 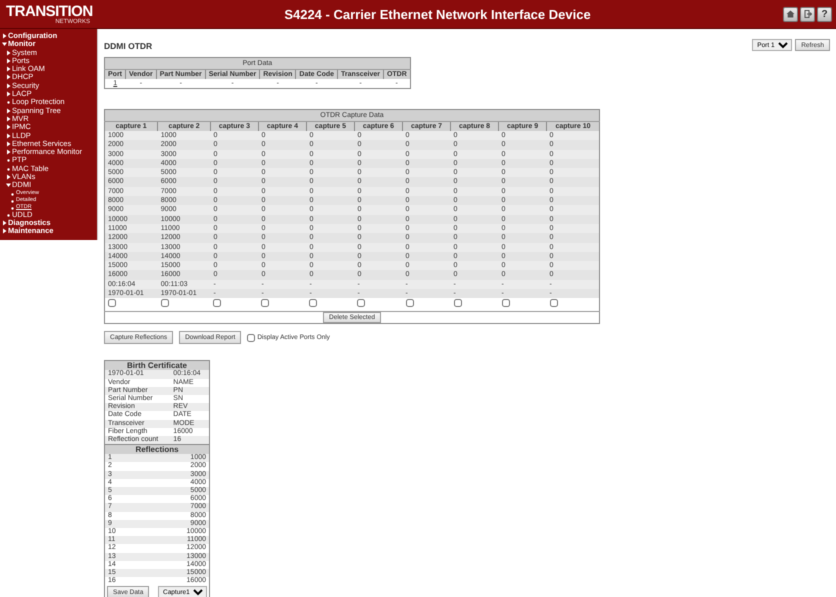 What do you see at coordinates (157, 365) in the screenshot?
I see `table-caption: Birth Certificate` at bounding box center [157, 365].